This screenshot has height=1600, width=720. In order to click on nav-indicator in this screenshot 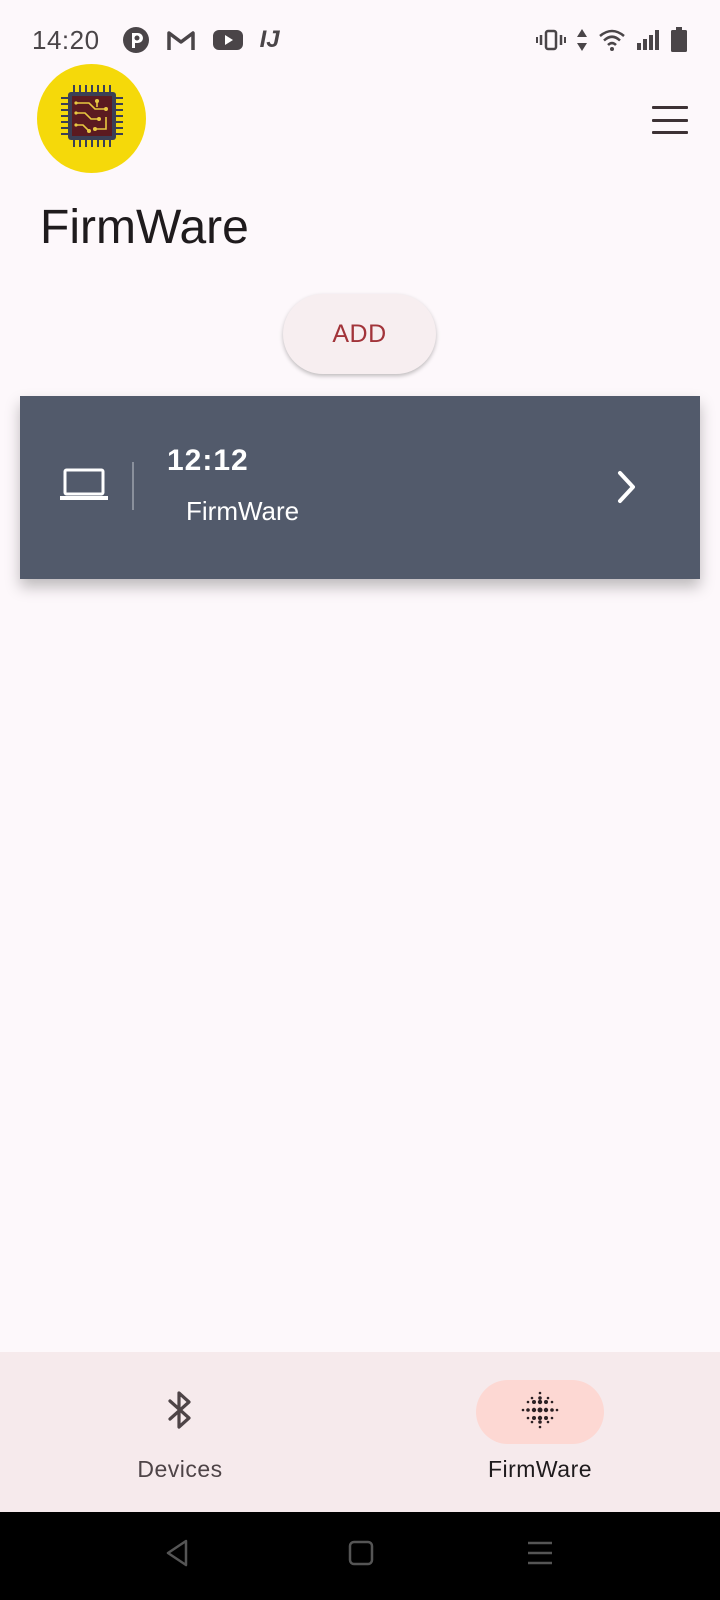, I will do `click(180, 1412)`.